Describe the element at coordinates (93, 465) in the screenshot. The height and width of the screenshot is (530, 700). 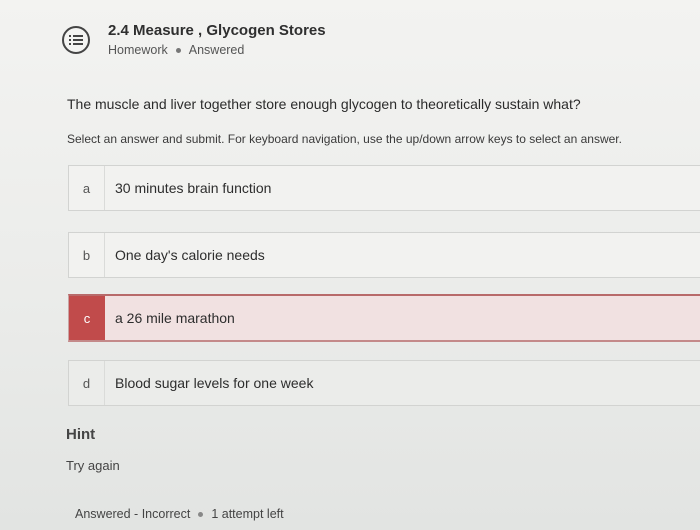
I see `hint-text: Try again` at that location.